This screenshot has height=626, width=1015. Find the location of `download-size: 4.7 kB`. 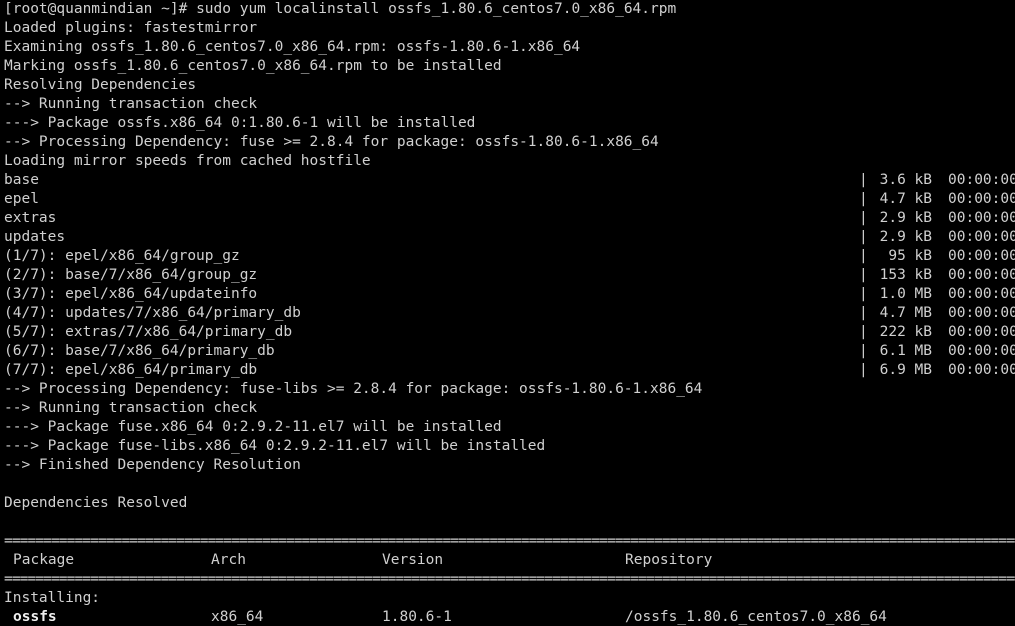

download-size: 4.7 kB is located at coordinates (905, 199).